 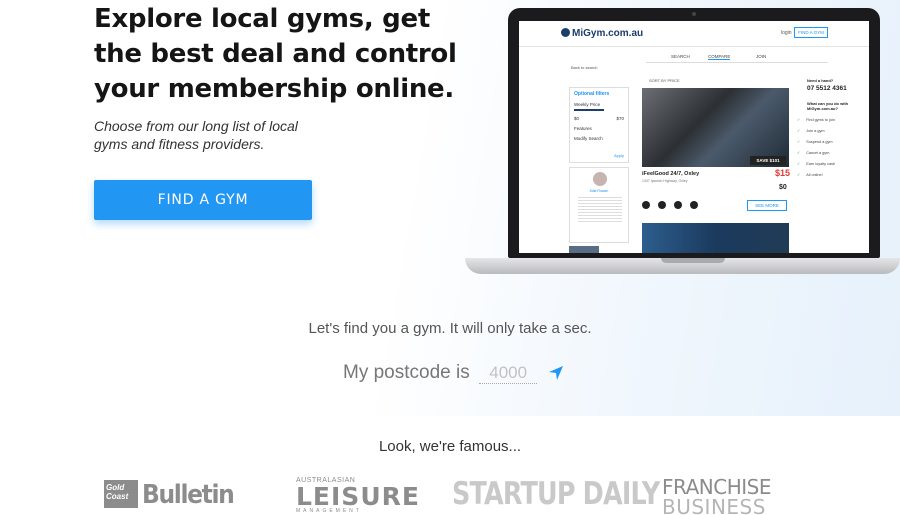 What do you see at coordinates (783, 173) in the screenshot?
I see `gym-price-main: $15` at bounding box center [783, 173].